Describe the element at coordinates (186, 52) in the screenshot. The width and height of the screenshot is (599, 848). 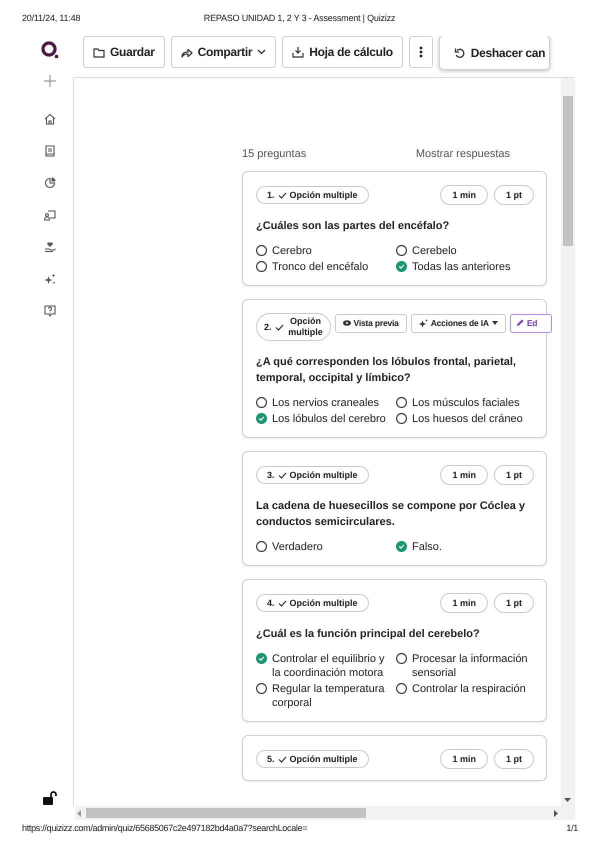
I see `share-icon` at that location.